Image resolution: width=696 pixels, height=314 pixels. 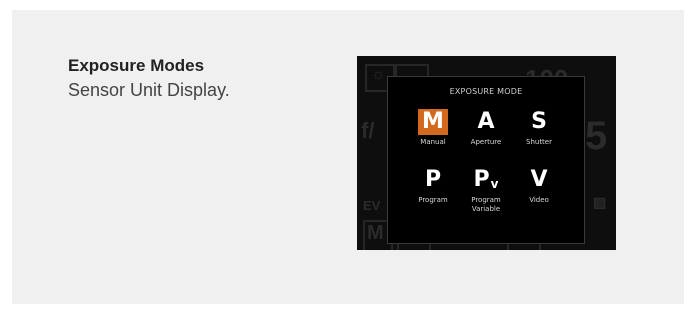 What do you see at coordinates (539, 179) in the screenshot?
I see `mode-glyph: V` at bounding box center [539, 179].